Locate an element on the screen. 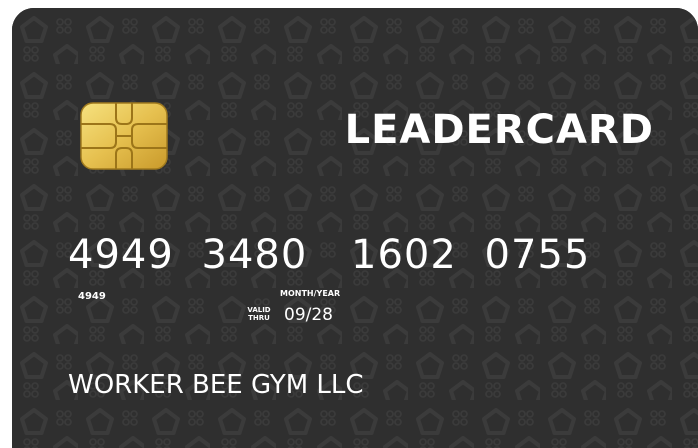  card-brand-name: LEADERCARD is located at coordinates (499, 130).